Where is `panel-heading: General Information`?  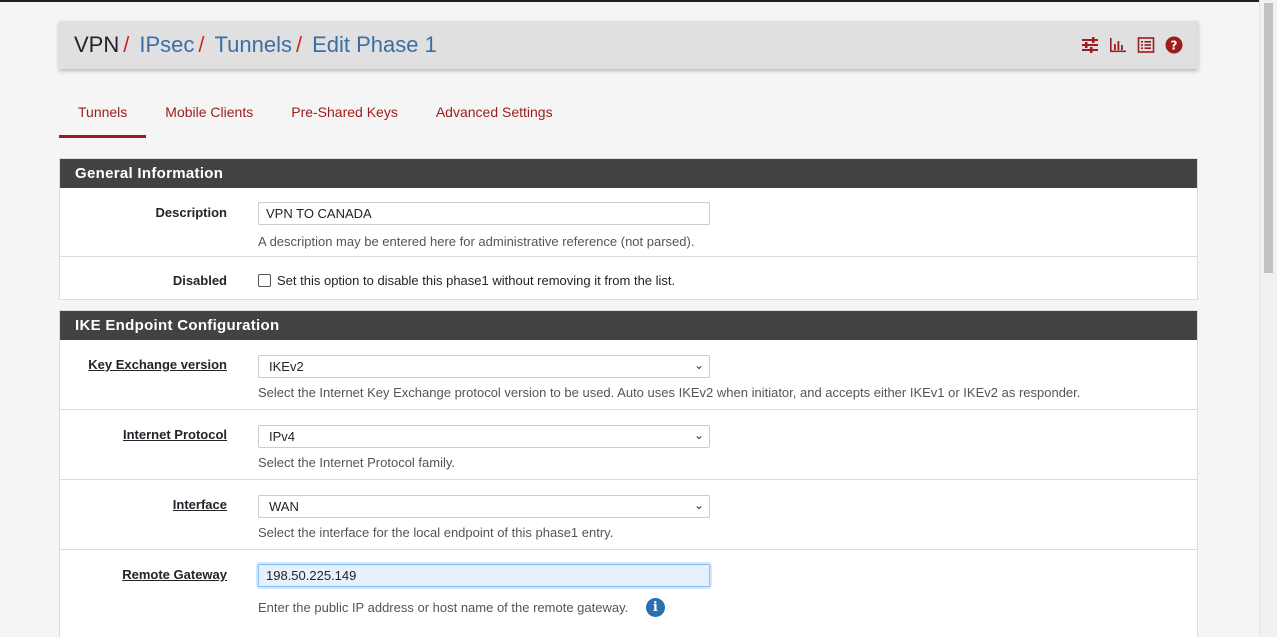 panel-heading: General Information is located at coordinates (628, 173).